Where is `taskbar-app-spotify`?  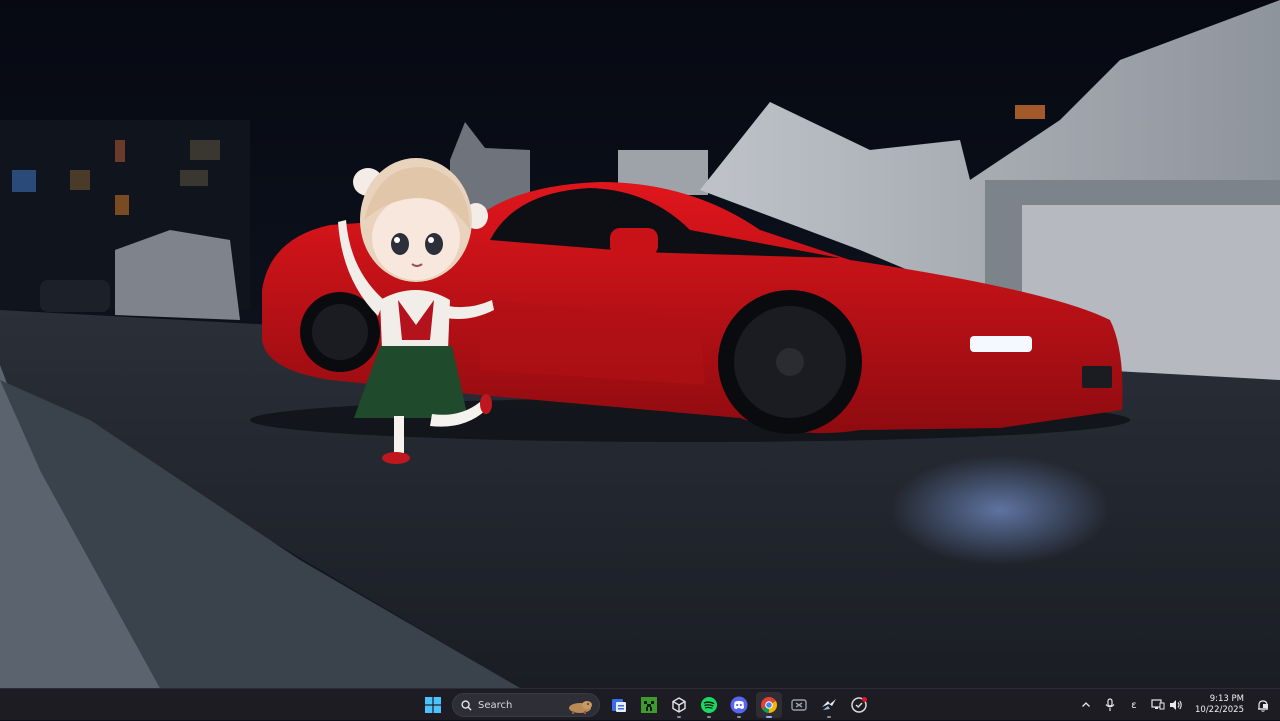 taskbar-app-spotify is located at coordinates (709, 705).